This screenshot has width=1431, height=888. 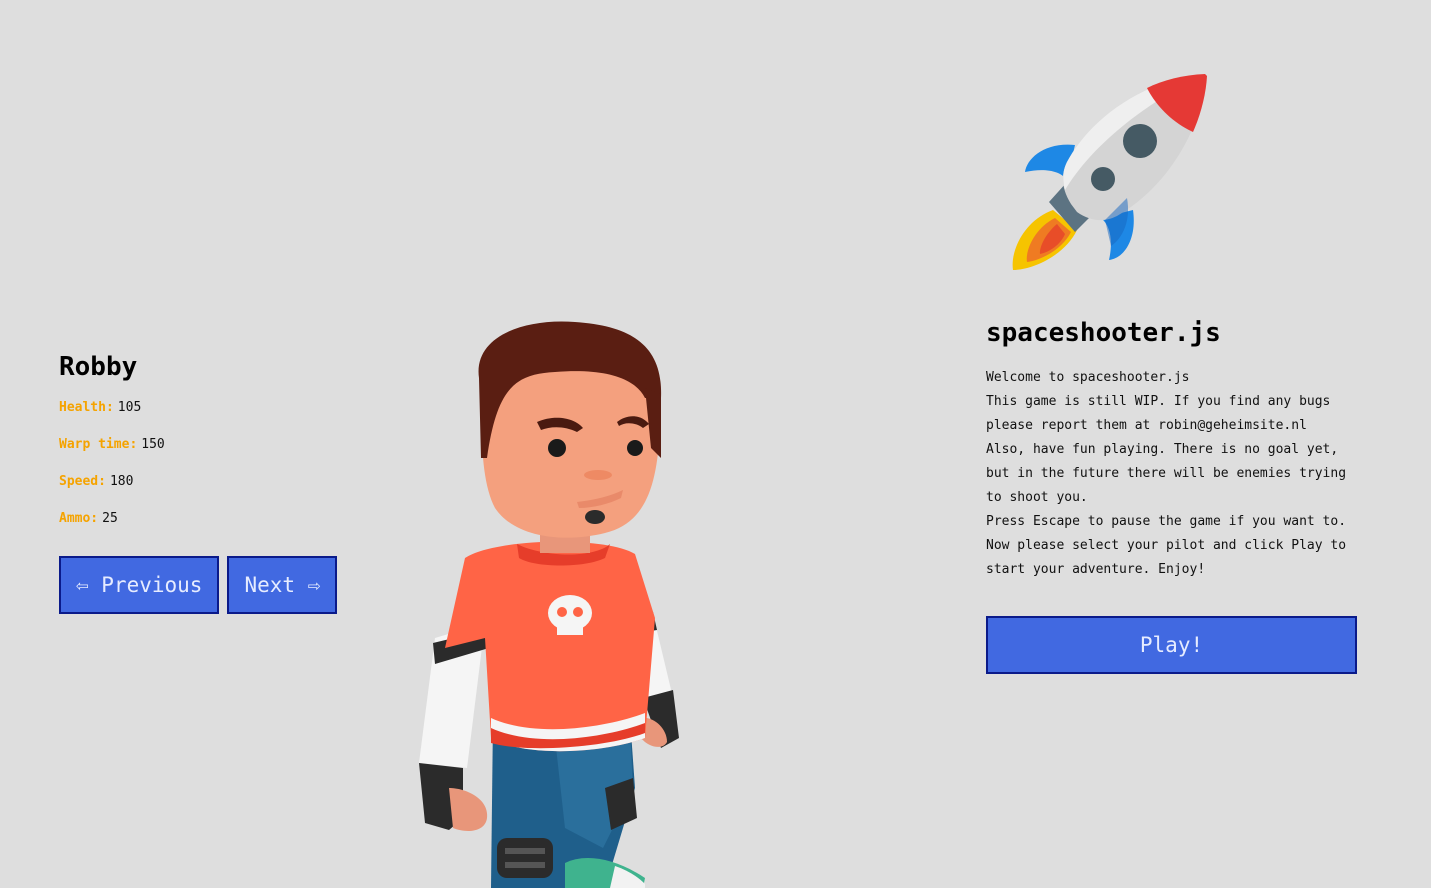 What do you see at coordinates (1171, 645) in the screenshot?
I see `play-button: Play!` at bounding box center [1171, 645].